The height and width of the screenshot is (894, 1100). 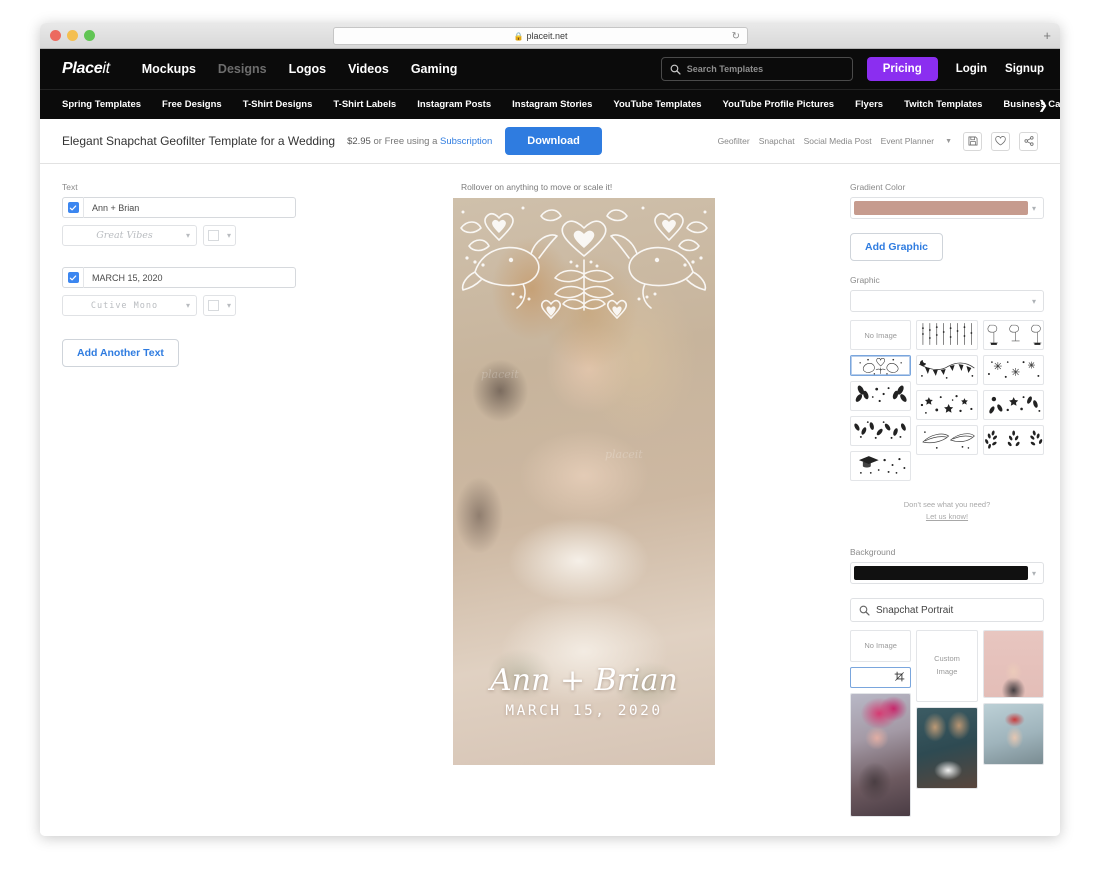 What do you see at coordinates (124, 305) in the screenshot?
I see `font-name-label: Cutive Mono` at bounding box center [124, 305].